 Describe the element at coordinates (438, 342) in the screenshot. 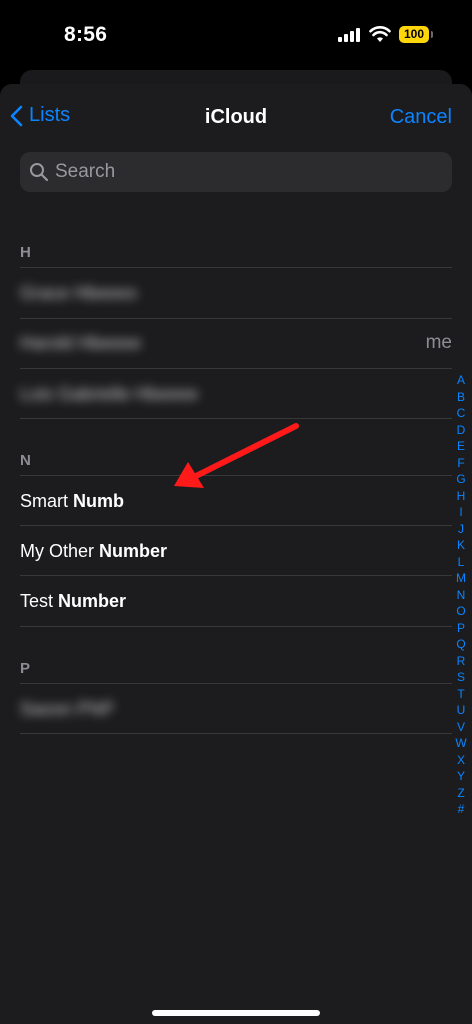

I see `me-tag: me` at that location.